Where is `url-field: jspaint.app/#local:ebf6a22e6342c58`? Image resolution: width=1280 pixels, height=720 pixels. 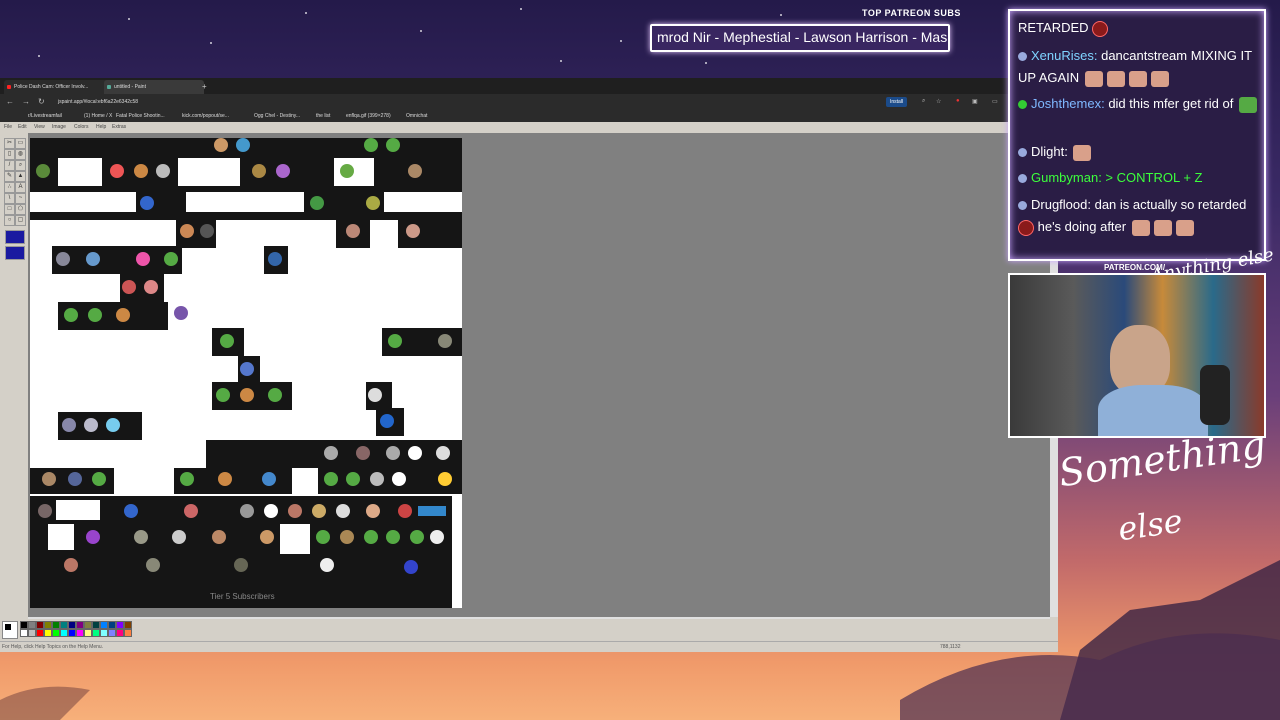 url-field: jspaint.app/#local:ebf6a22e6342c58 is located at coordinates (468, 102).